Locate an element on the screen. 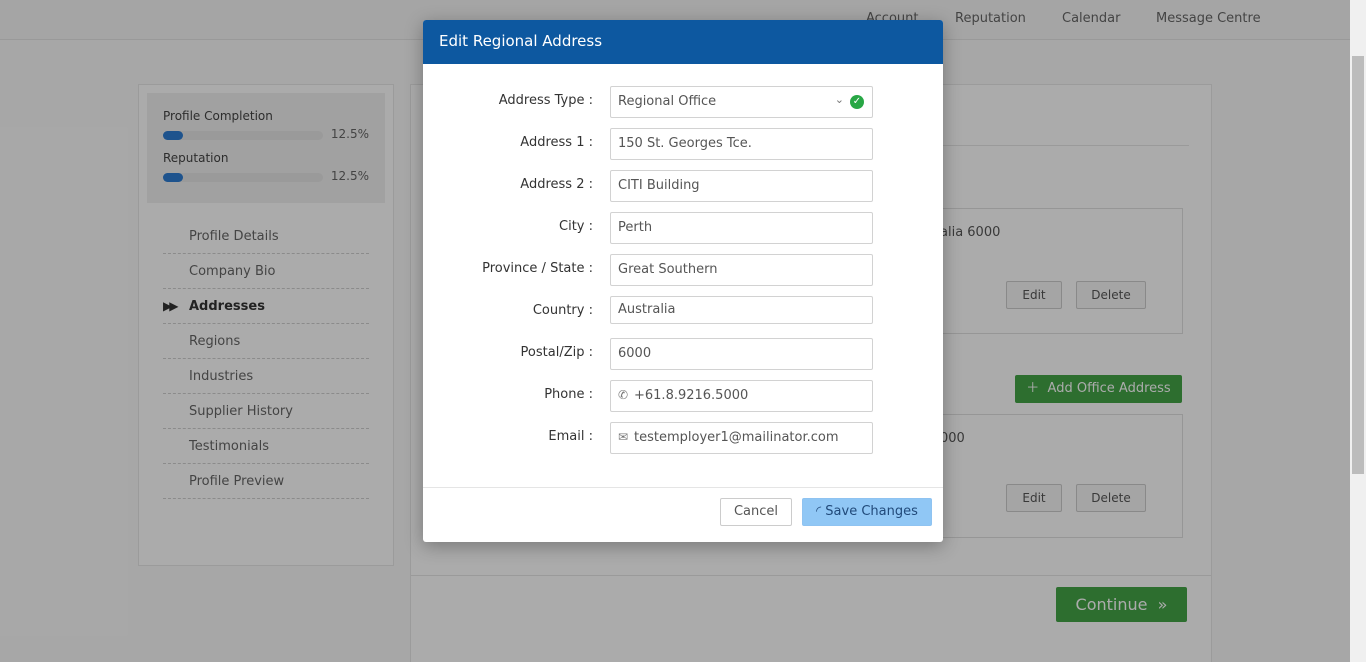  modal-footer-divider is located at coordinates (683, 487).